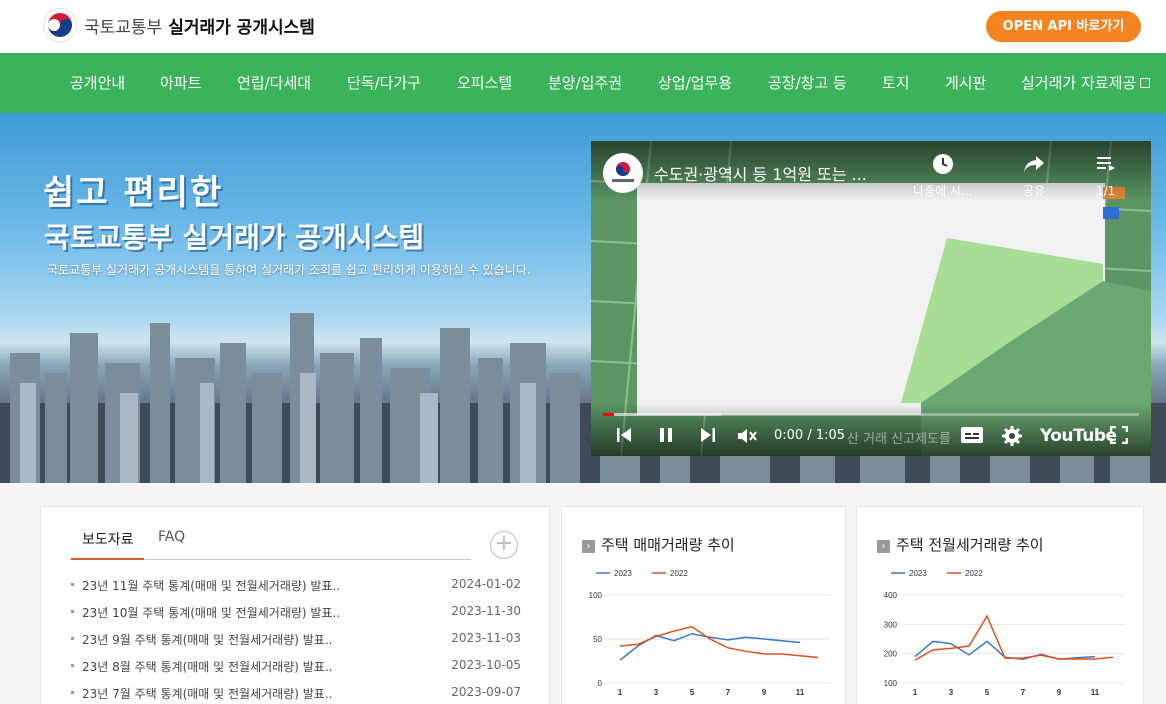 Image resolution: width=1166 pixels, height=704 pixels. I want to click on sales-chart-title-text: 주택 매매거래량 추이, so click(668, 545).